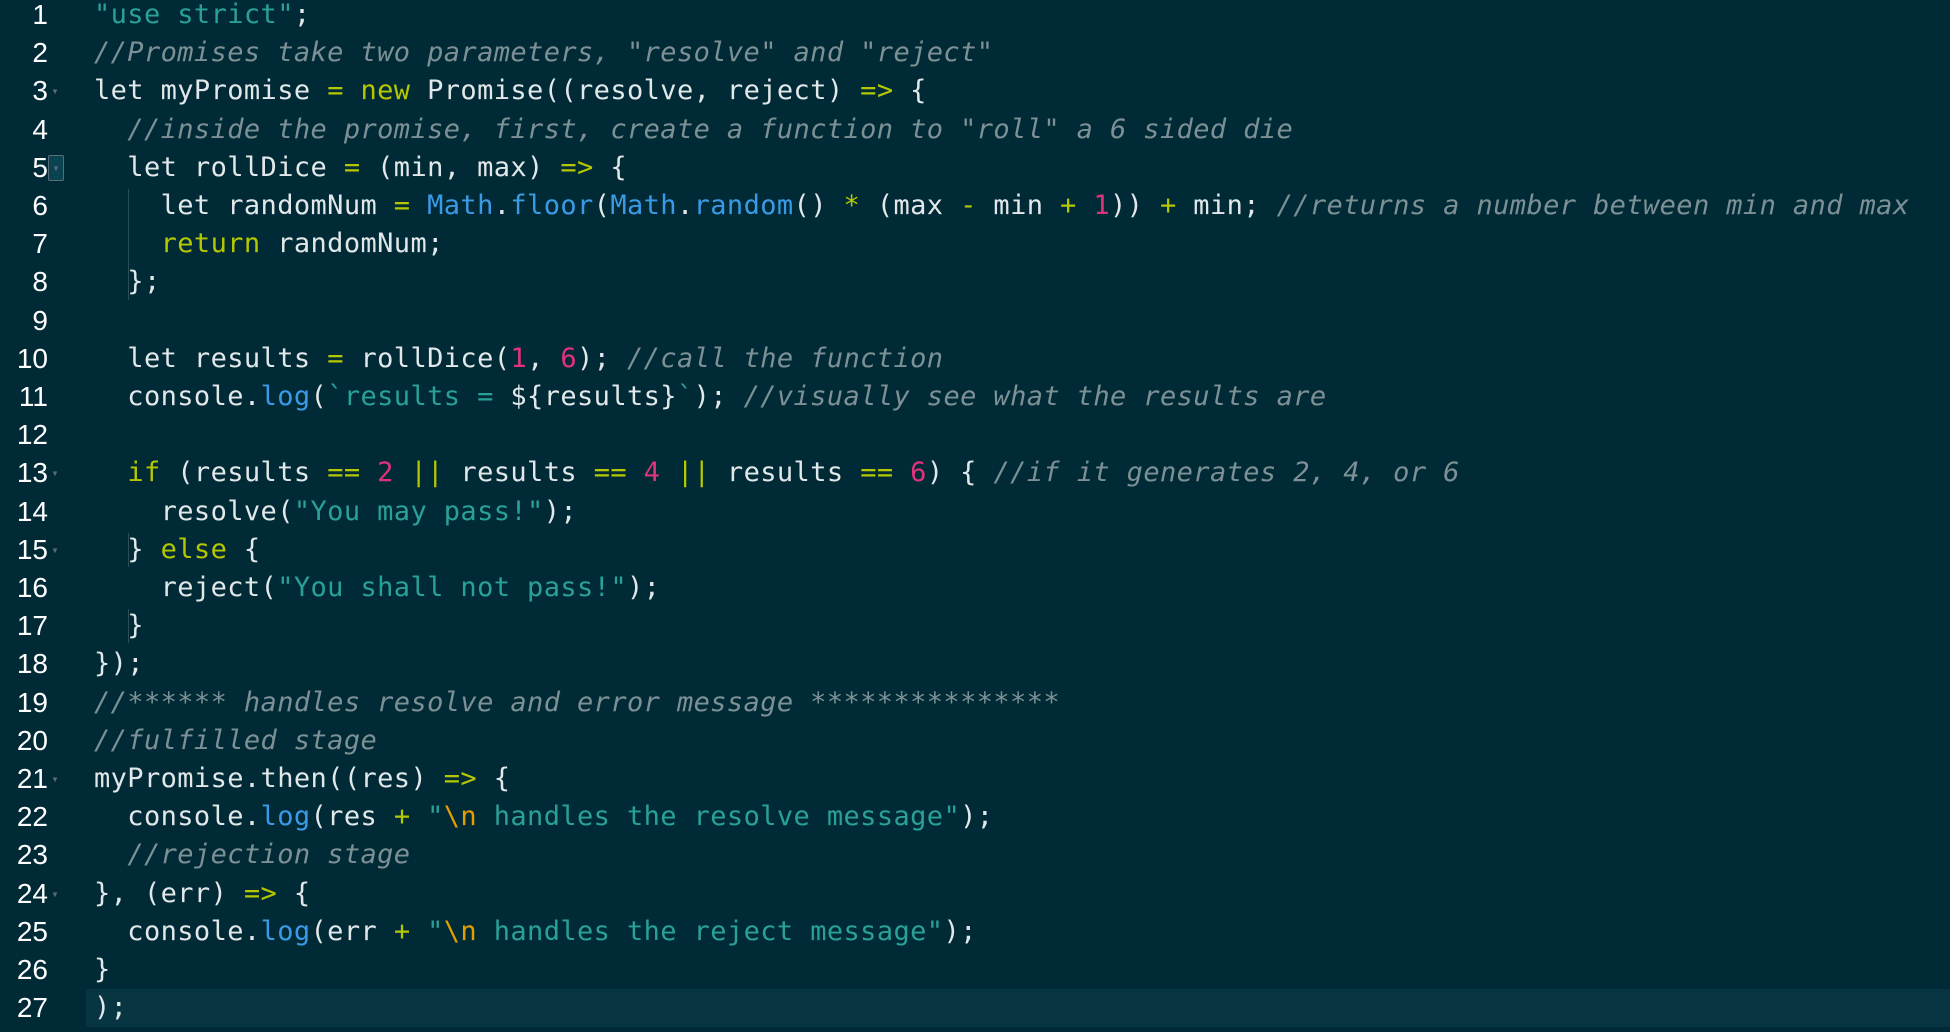 The height and width of the screenshot is (1032, 1950). Describe the element at coordinates (975, 168) in the screenshot. I see `code-line: 5 ▾ let rollDice = (min, max) => {` at that location.